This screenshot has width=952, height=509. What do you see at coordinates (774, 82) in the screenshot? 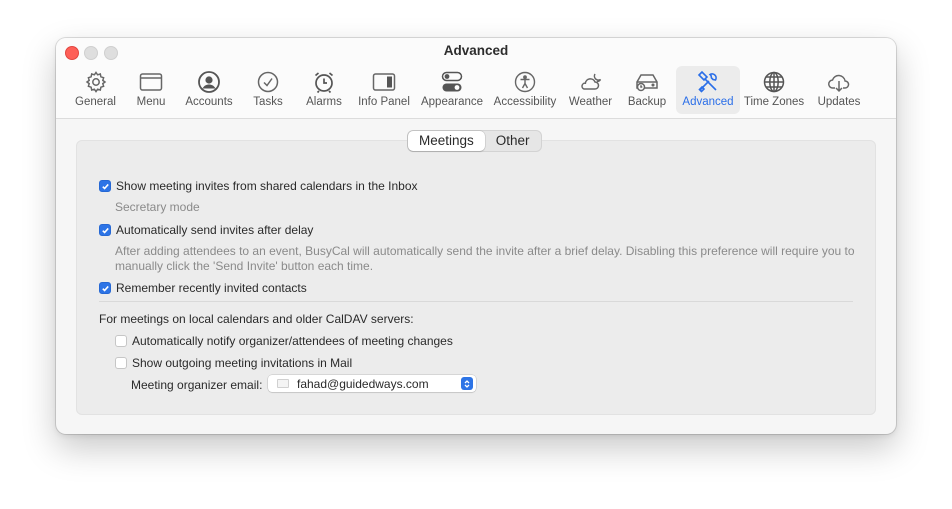
I see `globe-icon` at bounding box center [774, 82].